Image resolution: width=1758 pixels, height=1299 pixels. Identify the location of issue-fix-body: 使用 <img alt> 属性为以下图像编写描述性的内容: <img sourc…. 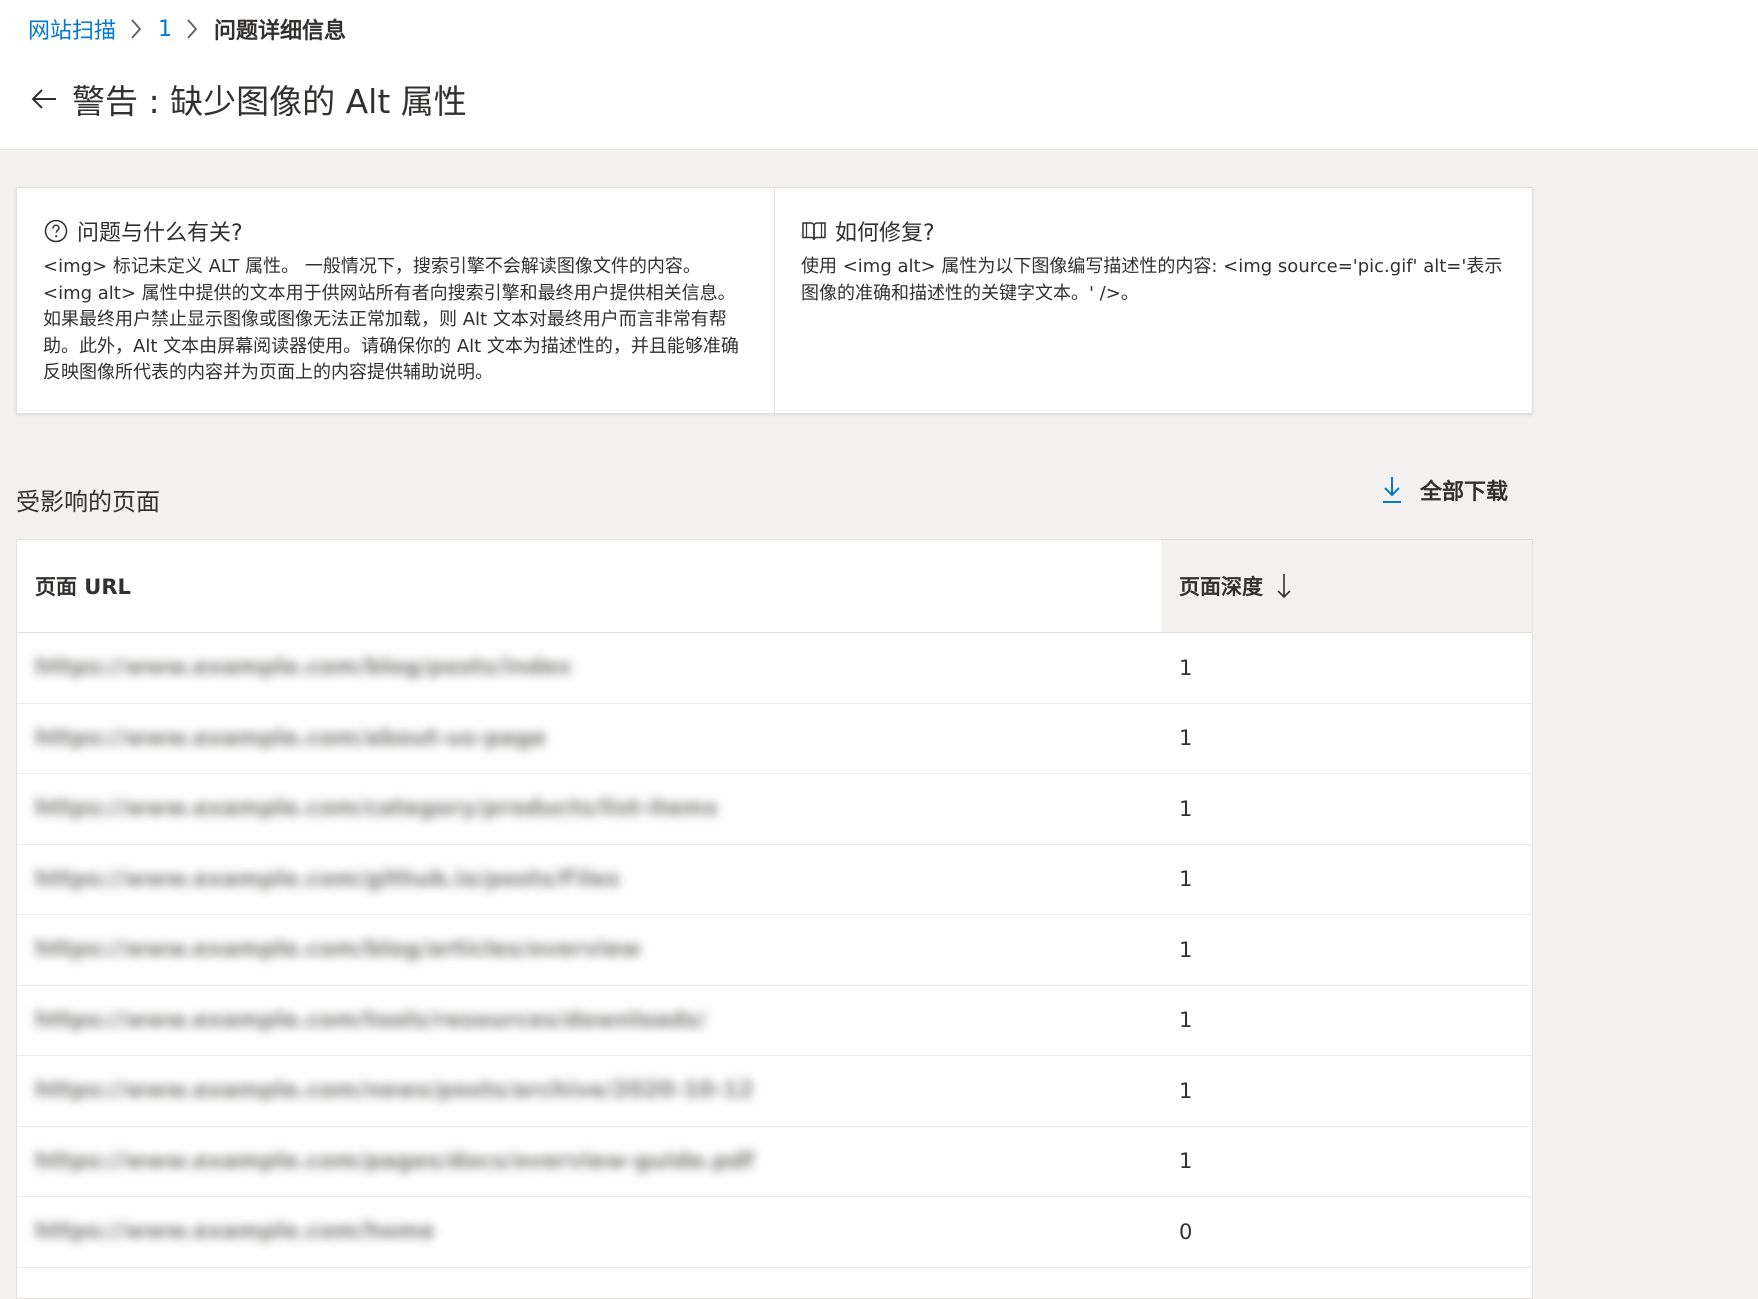
(1152, 280).